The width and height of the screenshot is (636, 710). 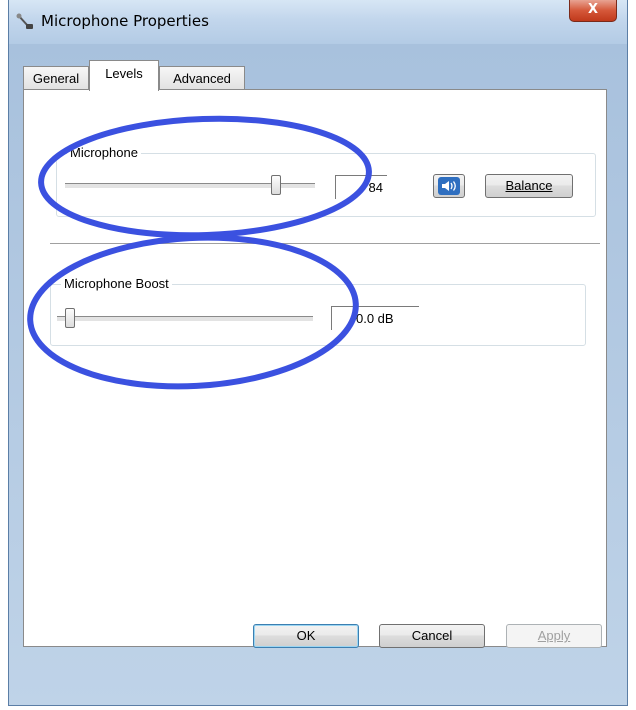 What do you see at coordinates (318, 22) in the screenshot?
I see `title-bar: Microphone Properties X` at bounding box center [318, 22].